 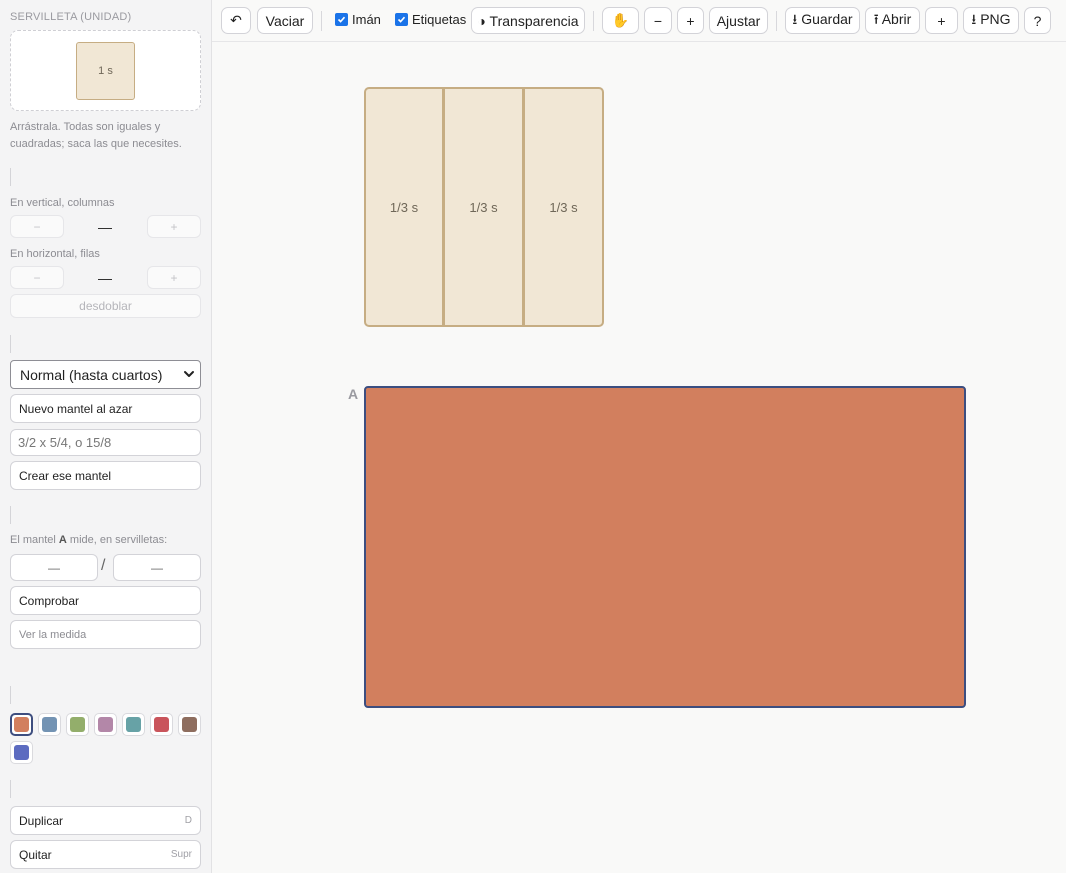 I want to click on hand-icon: ✋, so click(x=620, y=20).